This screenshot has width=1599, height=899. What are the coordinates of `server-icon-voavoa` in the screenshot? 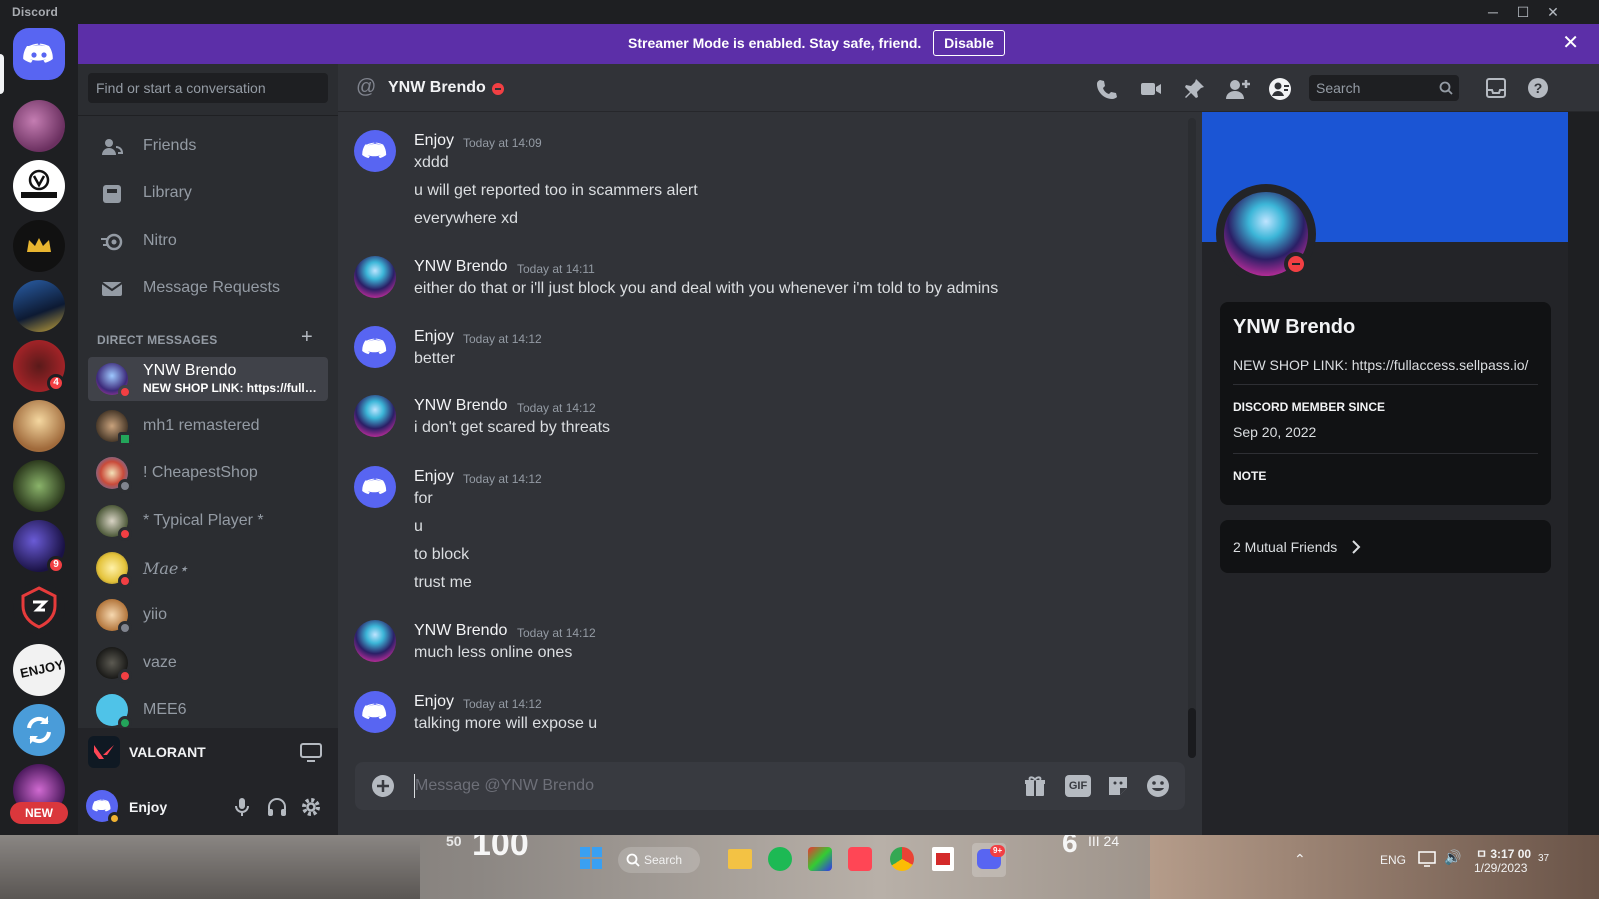 It's located at (39, 186).